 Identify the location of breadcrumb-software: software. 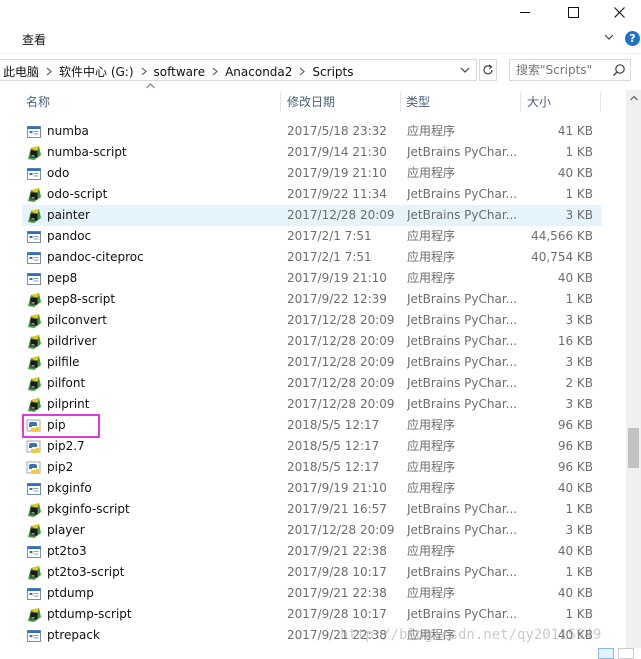
(180, 72).